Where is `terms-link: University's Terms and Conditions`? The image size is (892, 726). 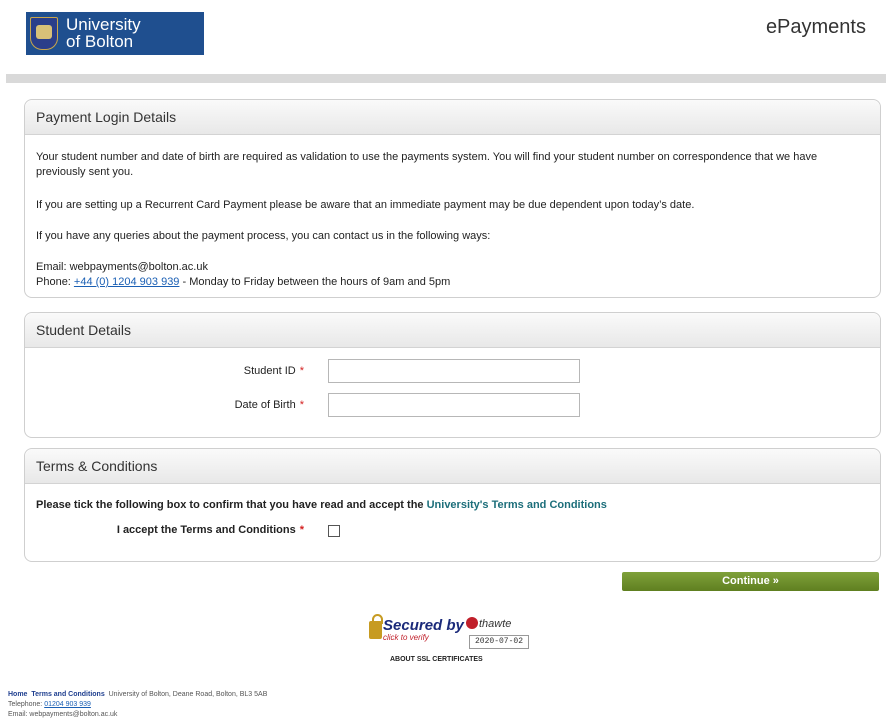
terms-link: University's Terms and Conditions is located at coordinates (517, 505).